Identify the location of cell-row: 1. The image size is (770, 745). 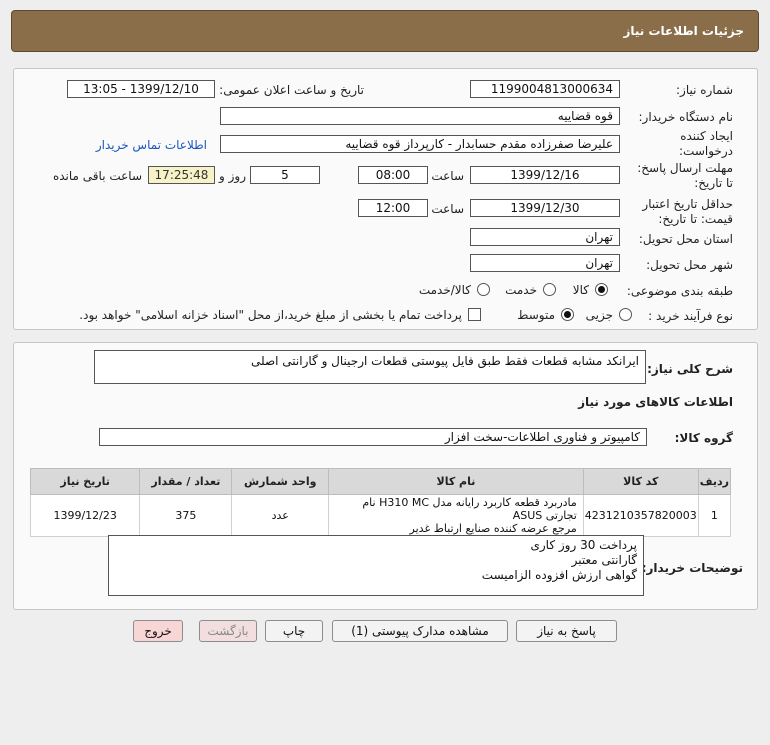
(714, 515).